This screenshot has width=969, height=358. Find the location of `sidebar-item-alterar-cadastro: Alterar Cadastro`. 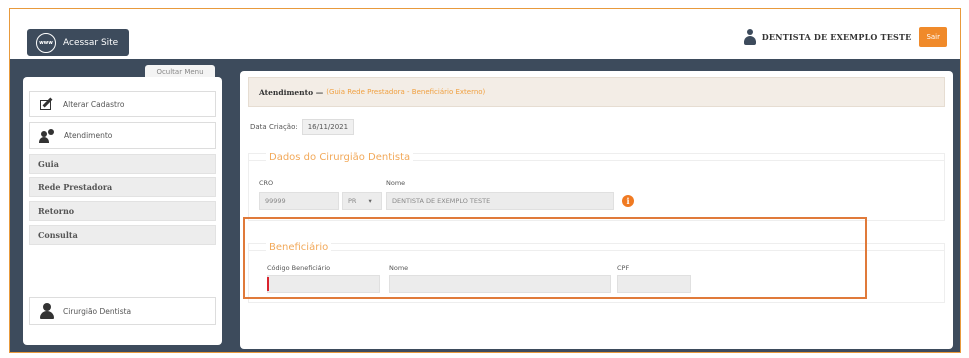

sidebar-item-alterar-cadastro: Alterar Cadastro is located at coordinates (122, 104).